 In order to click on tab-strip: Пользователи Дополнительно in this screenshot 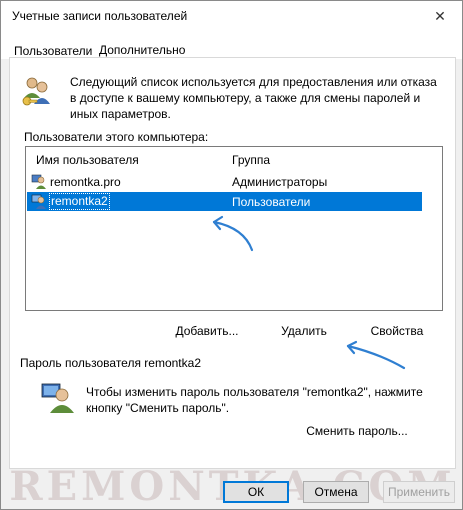, I will do `click(231, 45)`.